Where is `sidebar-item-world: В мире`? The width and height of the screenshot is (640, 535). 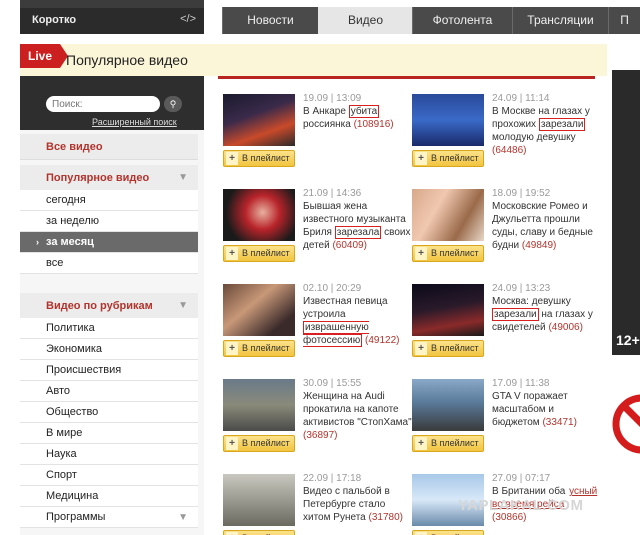
sidebar-item-world: В мире is located at coordinates (109, 433).